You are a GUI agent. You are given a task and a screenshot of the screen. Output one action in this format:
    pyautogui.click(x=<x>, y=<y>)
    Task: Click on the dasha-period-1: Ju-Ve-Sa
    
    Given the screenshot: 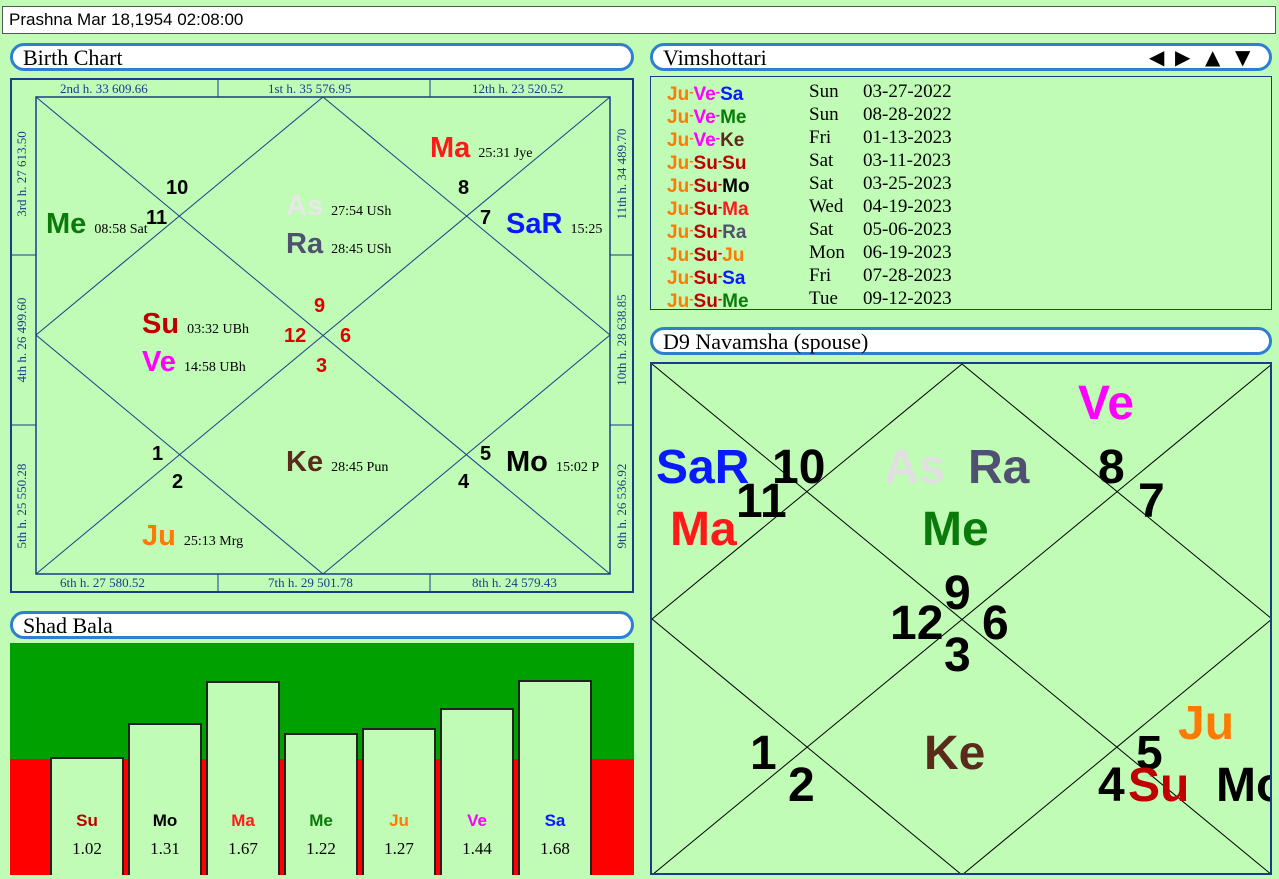 What is the action you would take?
    pyautogui.click(x=705, y=94)
    